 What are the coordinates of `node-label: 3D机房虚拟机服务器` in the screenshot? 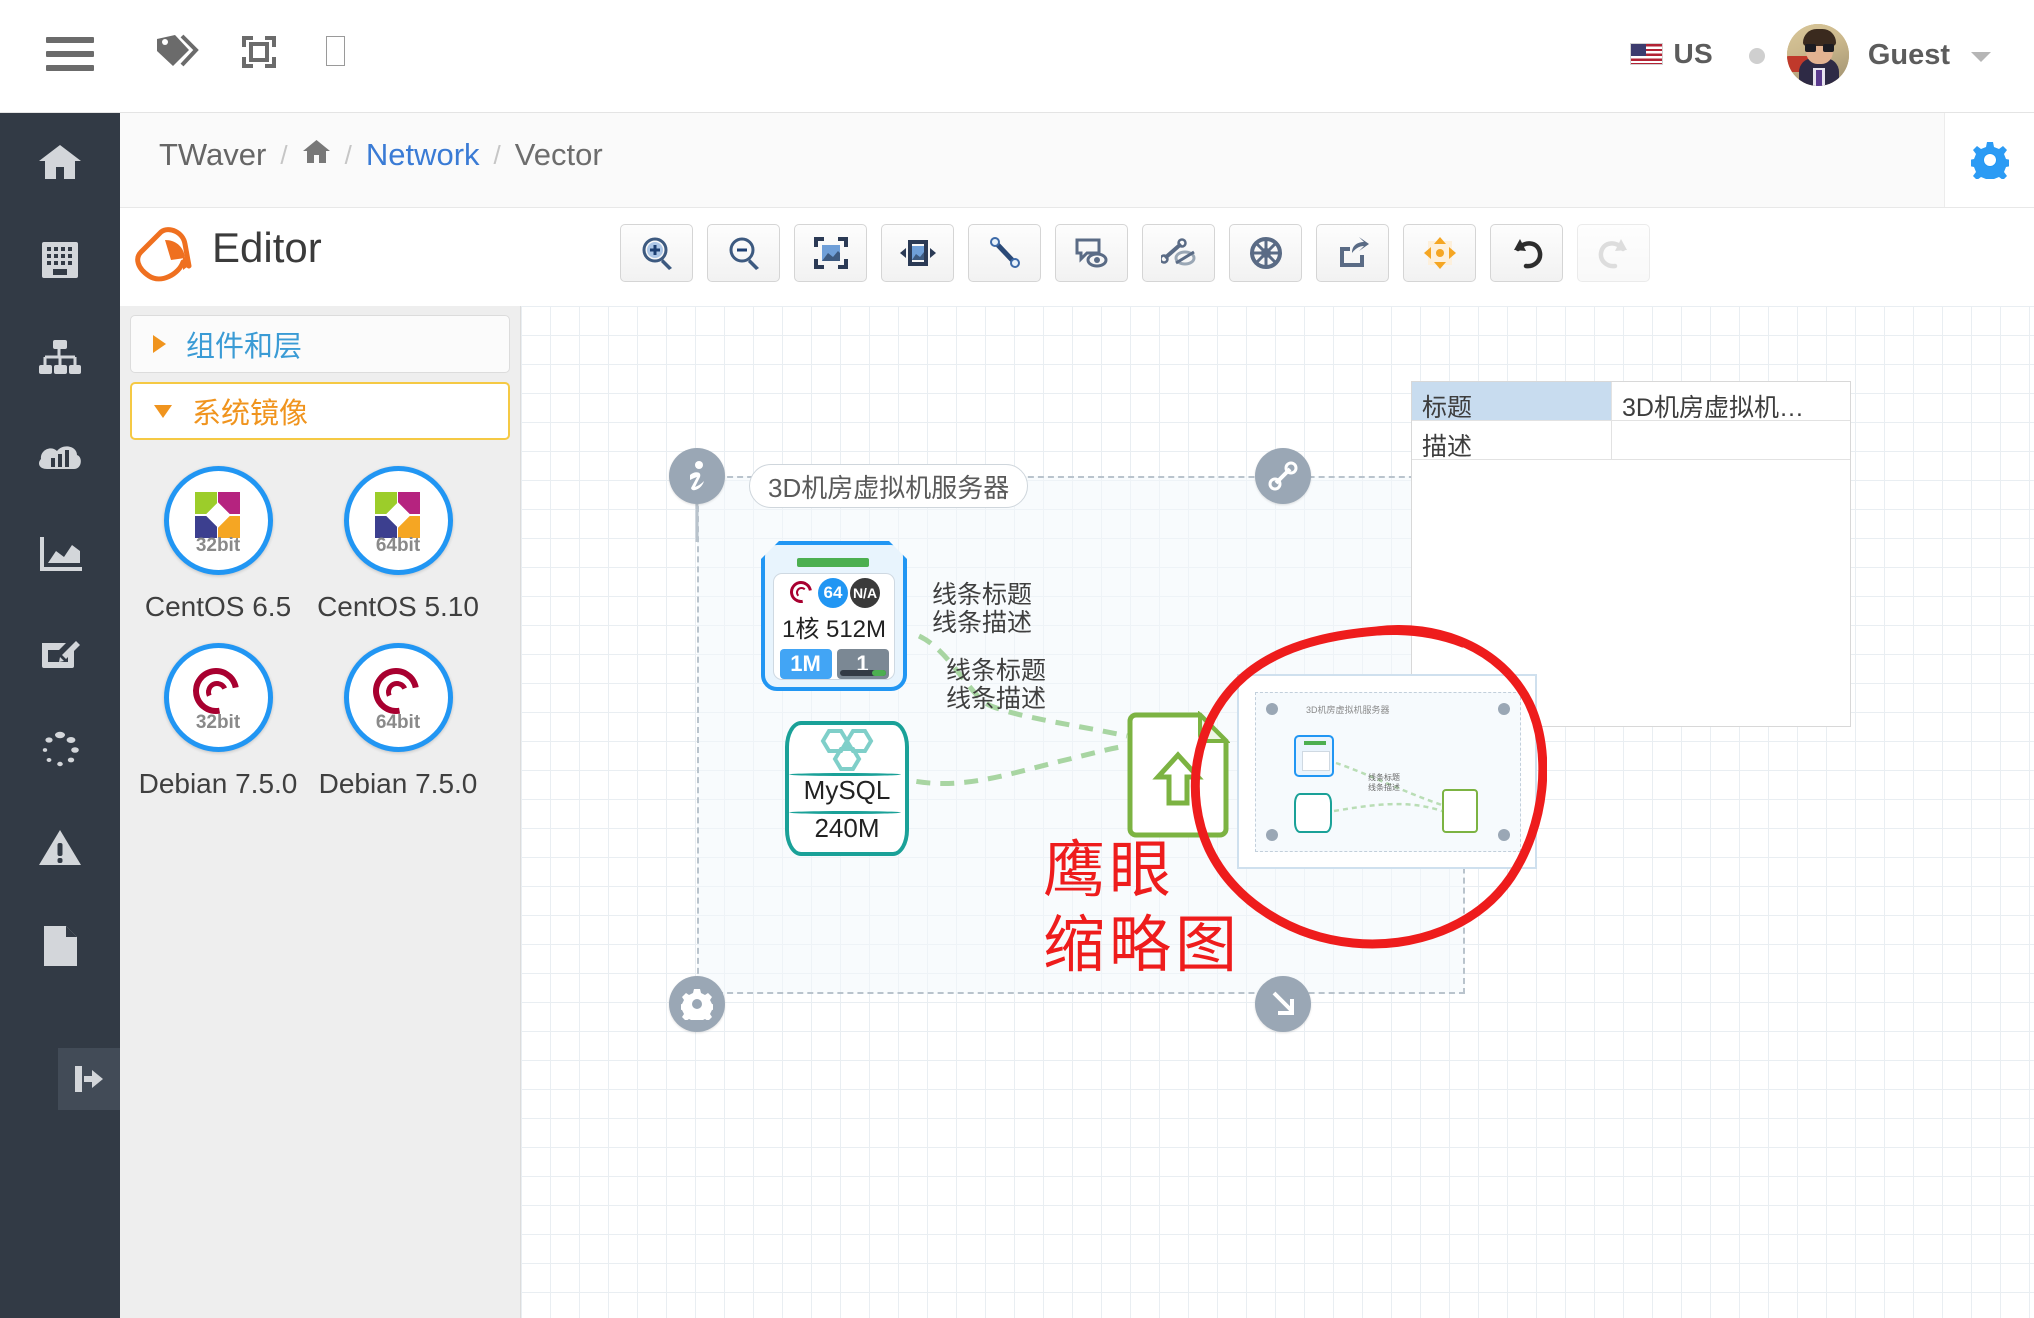 It's located at (889, 486).